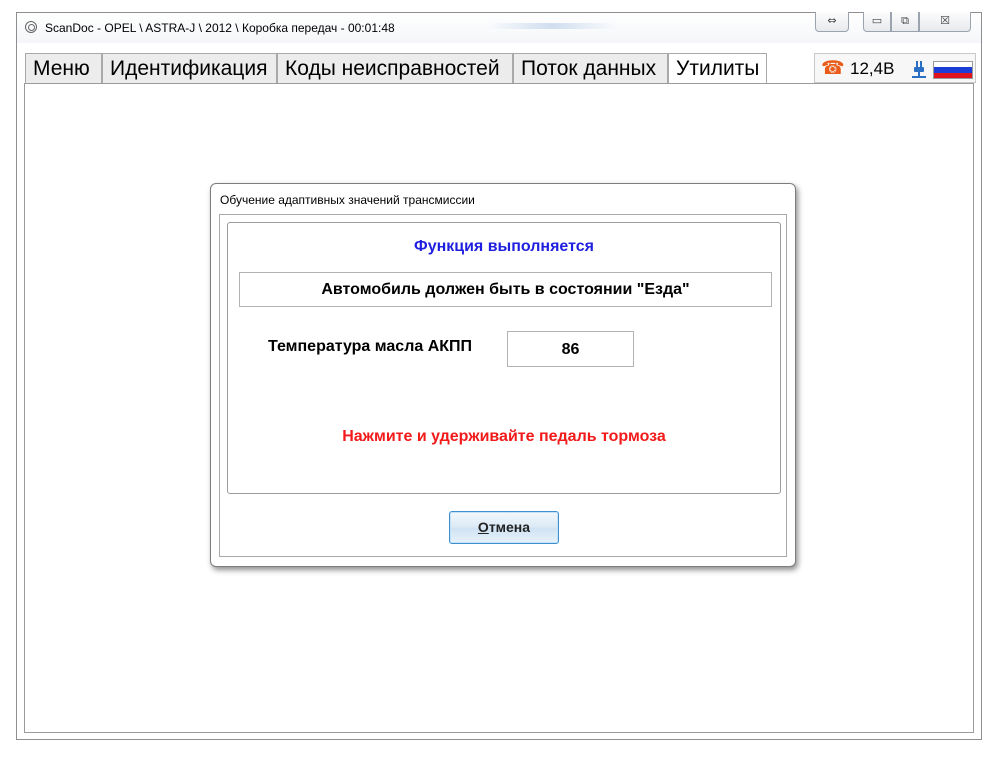 The height and width of the screenshot is (761, 1000). What do you see at coordinates (370, 346) in the screenshot?
I see `transmission-temp-label: Температура масла АКПП` at bounding box center [370, 346].